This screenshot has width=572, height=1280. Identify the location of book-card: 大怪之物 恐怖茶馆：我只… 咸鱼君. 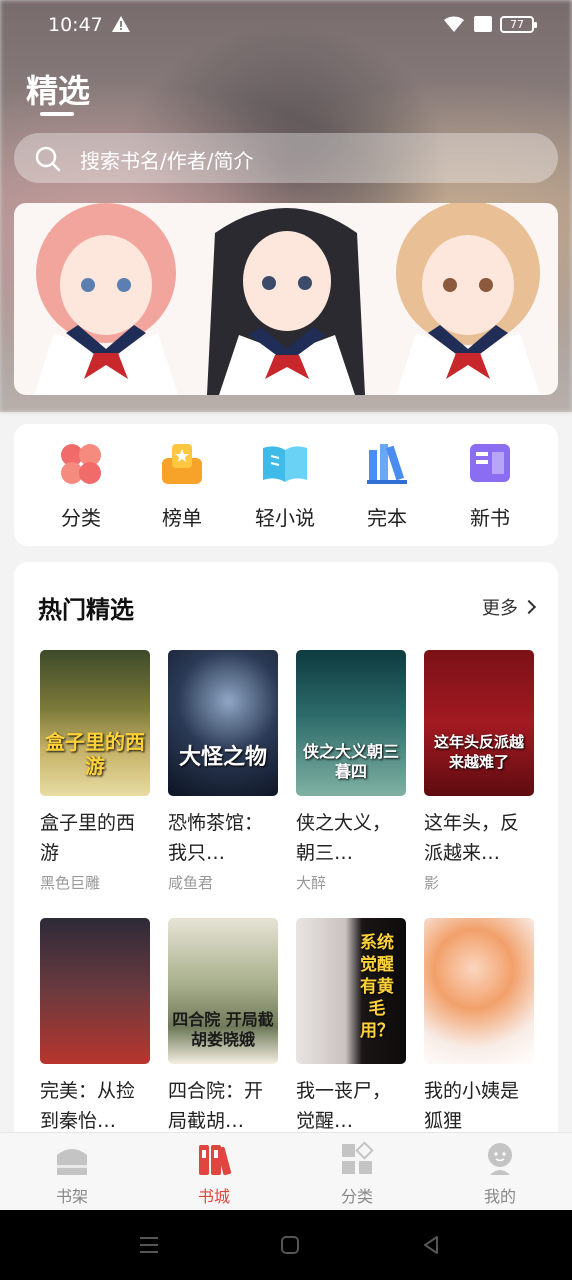
(224, 771).